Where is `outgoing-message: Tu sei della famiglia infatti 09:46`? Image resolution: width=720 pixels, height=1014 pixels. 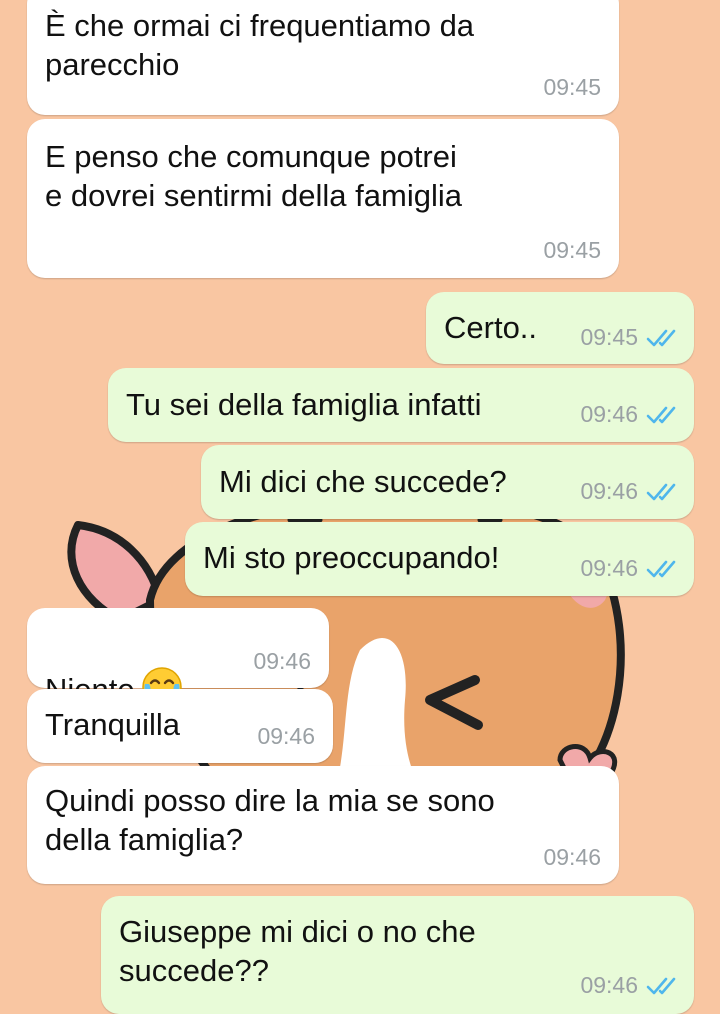 outgoing-message: Tu sei della famiglia infatti 09:46 is located at coordinates (401, 405).